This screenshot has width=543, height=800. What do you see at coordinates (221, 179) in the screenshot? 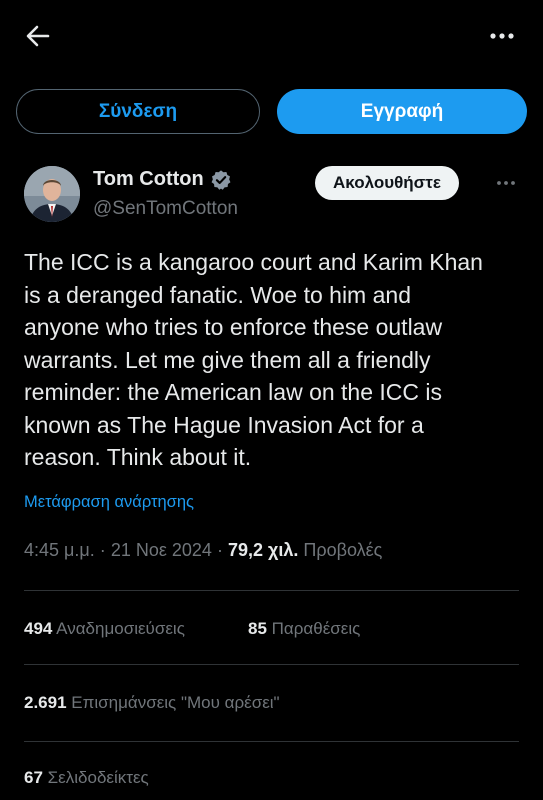
I see `verified-badge-icon` at bounding box center [221, 179].